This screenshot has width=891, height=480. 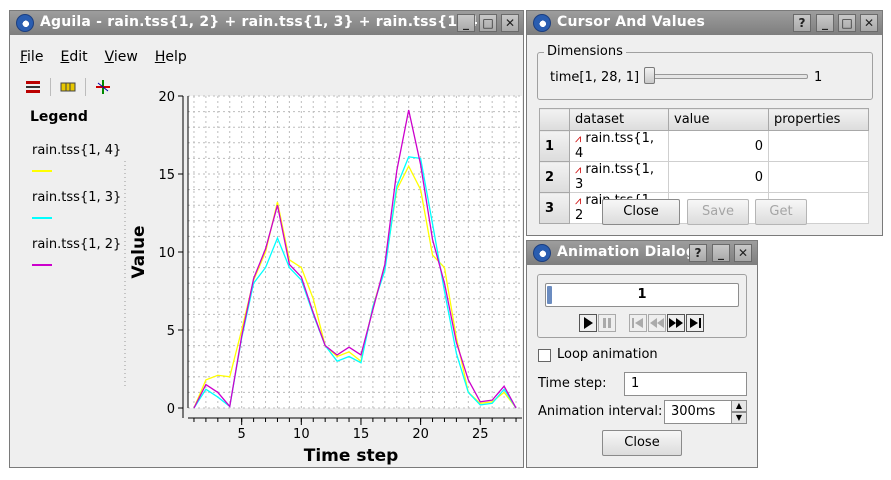 What do you see at coordinates (718, 212) in the screenshot?
I see `save-button: Save` at bounding box center [718, 212].